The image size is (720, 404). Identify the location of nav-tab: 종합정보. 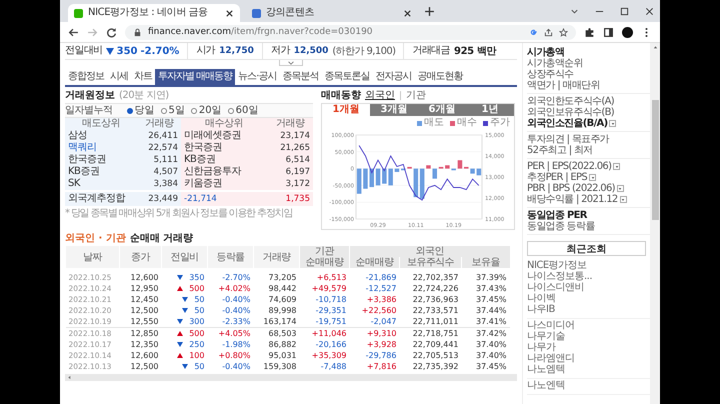
(86, 77).